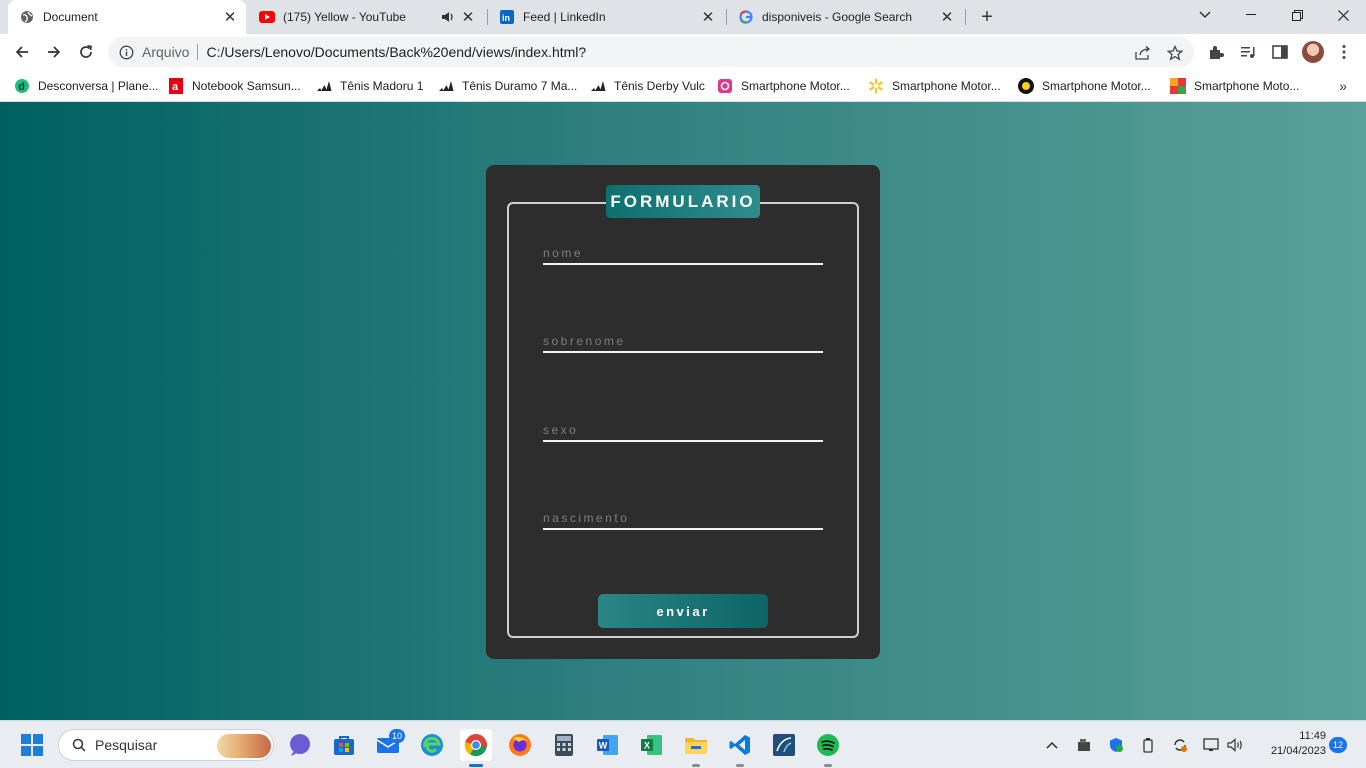  I want to click on info-icon, so click(126, 52).